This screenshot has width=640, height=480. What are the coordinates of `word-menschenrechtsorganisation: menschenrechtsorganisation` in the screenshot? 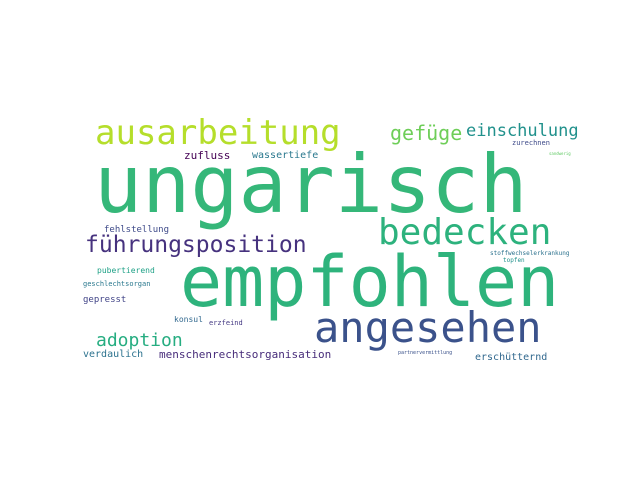 It's located at (245, 354).